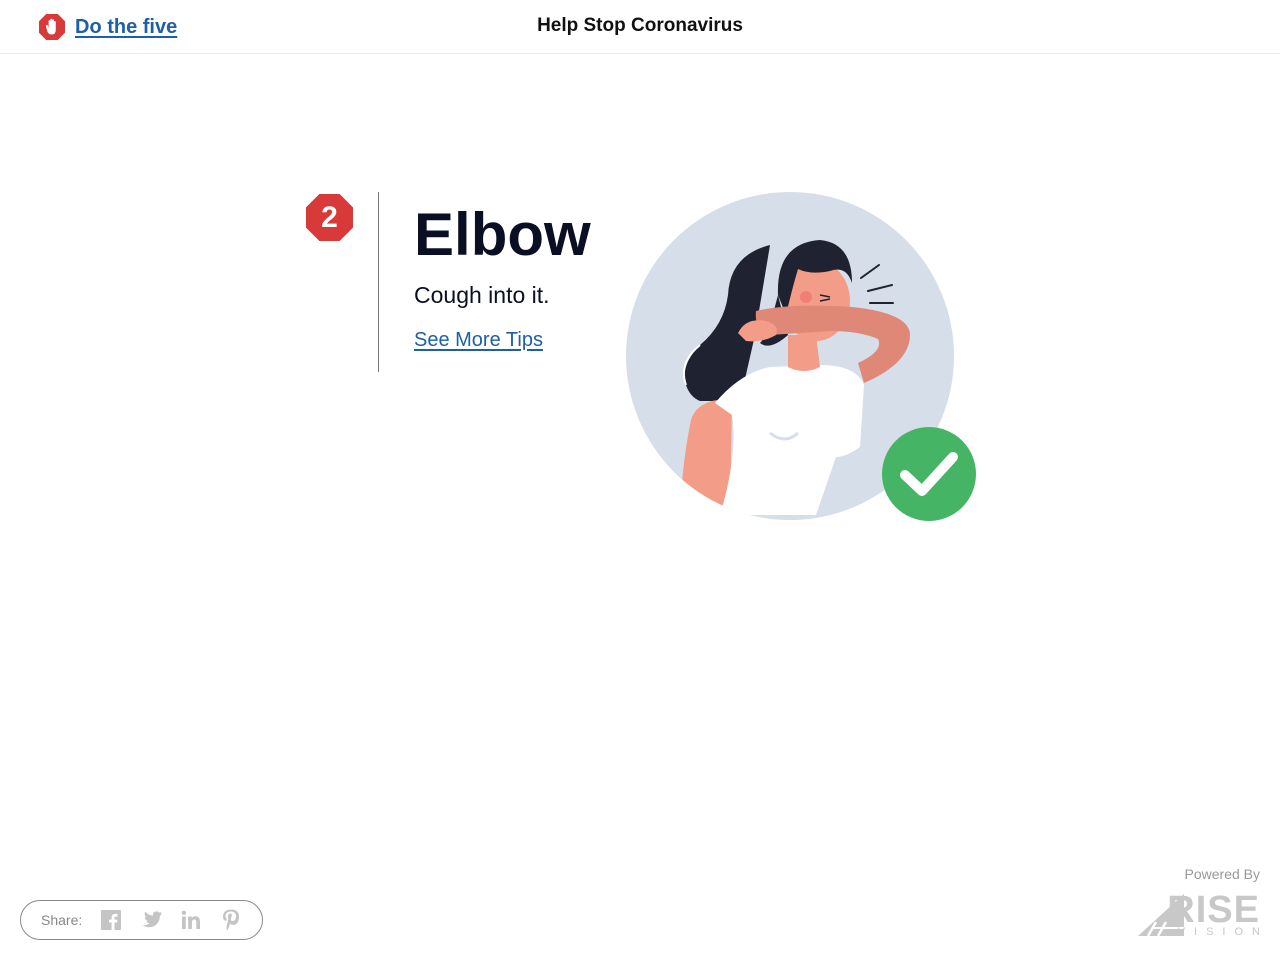 The height and width of the screenshot is (960, 1280). What do you see at coordinates (1222, 874) in the screenshot?
I see `powered-by-label: Powered By` at bounding box center [1222, 874].